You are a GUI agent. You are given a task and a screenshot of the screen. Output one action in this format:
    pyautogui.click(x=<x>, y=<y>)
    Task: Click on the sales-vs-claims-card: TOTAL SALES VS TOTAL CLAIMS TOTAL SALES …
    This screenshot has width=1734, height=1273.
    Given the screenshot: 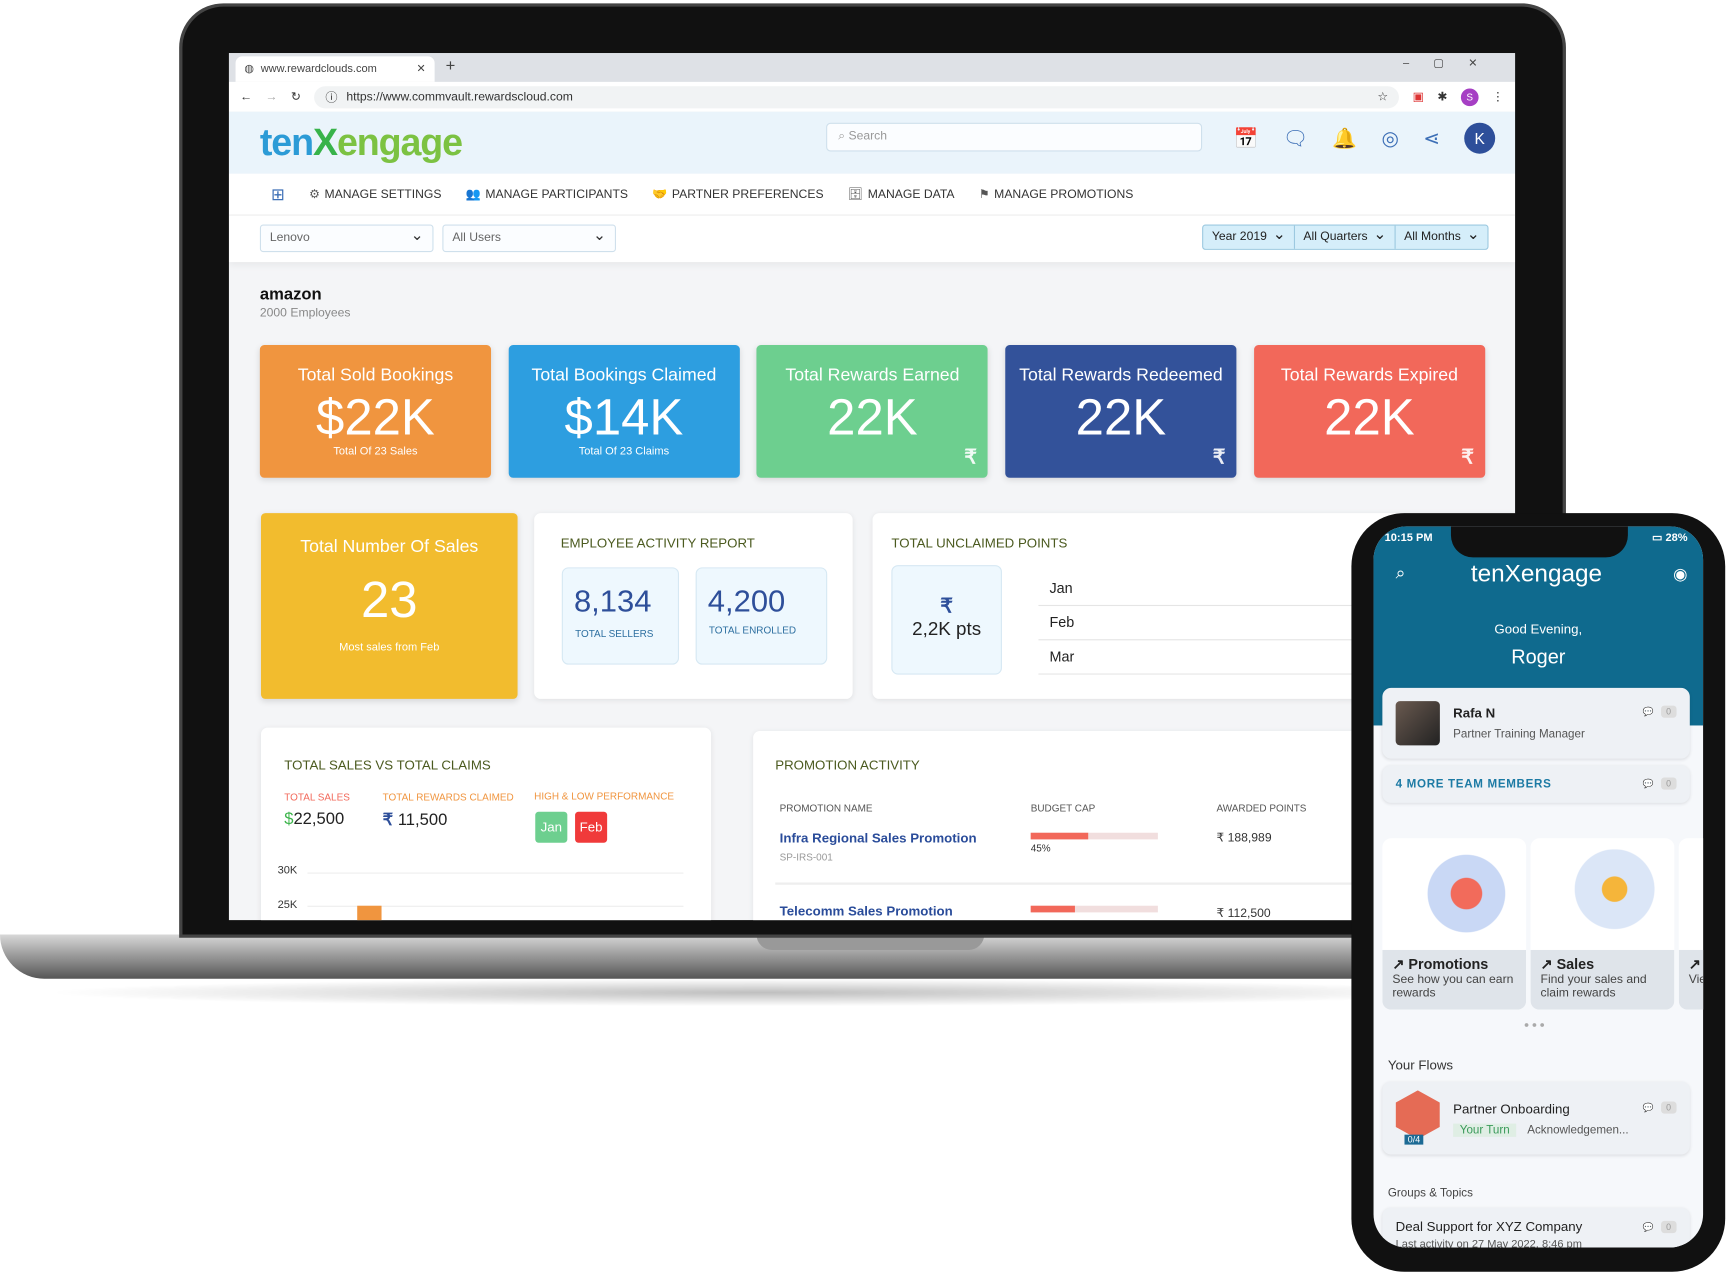 What is the action you would take?
    pyautogui.click(x=486, y=824)
    